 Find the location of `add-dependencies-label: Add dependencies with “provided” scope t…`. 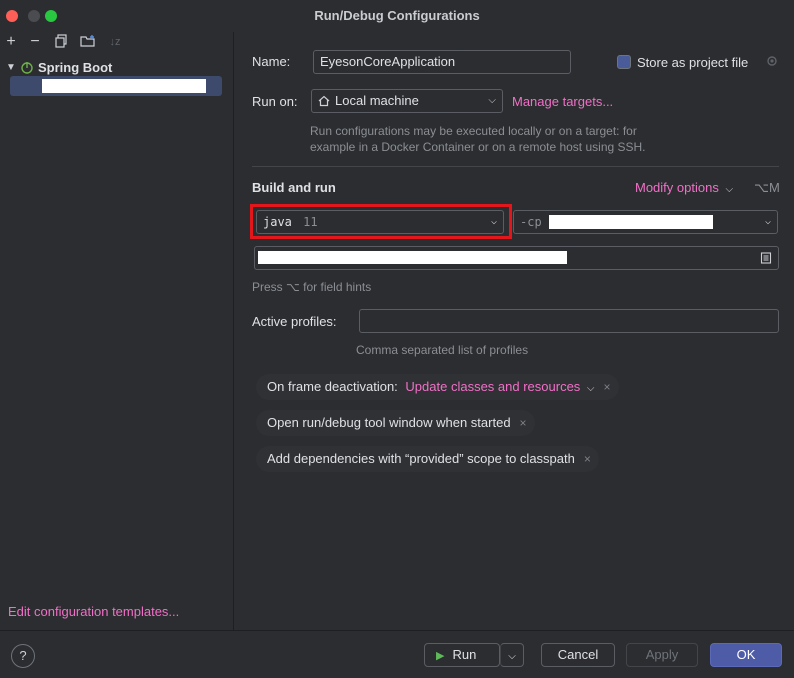

add-dependencies-label: Add dependencies with “provided” scope t… is located at coordinates (421, 458).